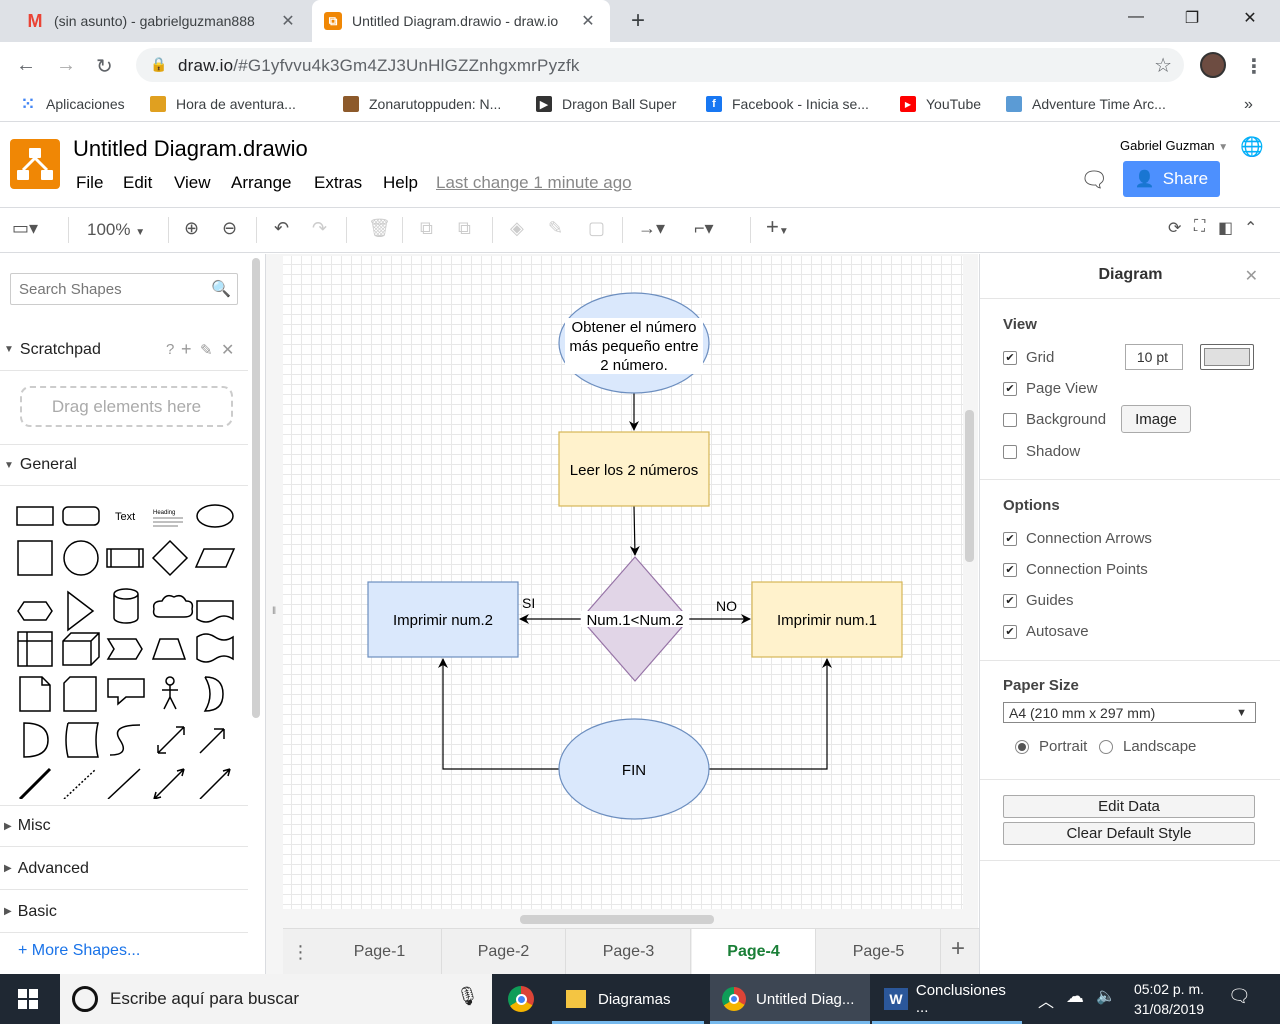  What do you see at coordinates (124, 289) in the screenshot?
I see `search-shapes-field: 🔍` at bounding box center [124, 289].